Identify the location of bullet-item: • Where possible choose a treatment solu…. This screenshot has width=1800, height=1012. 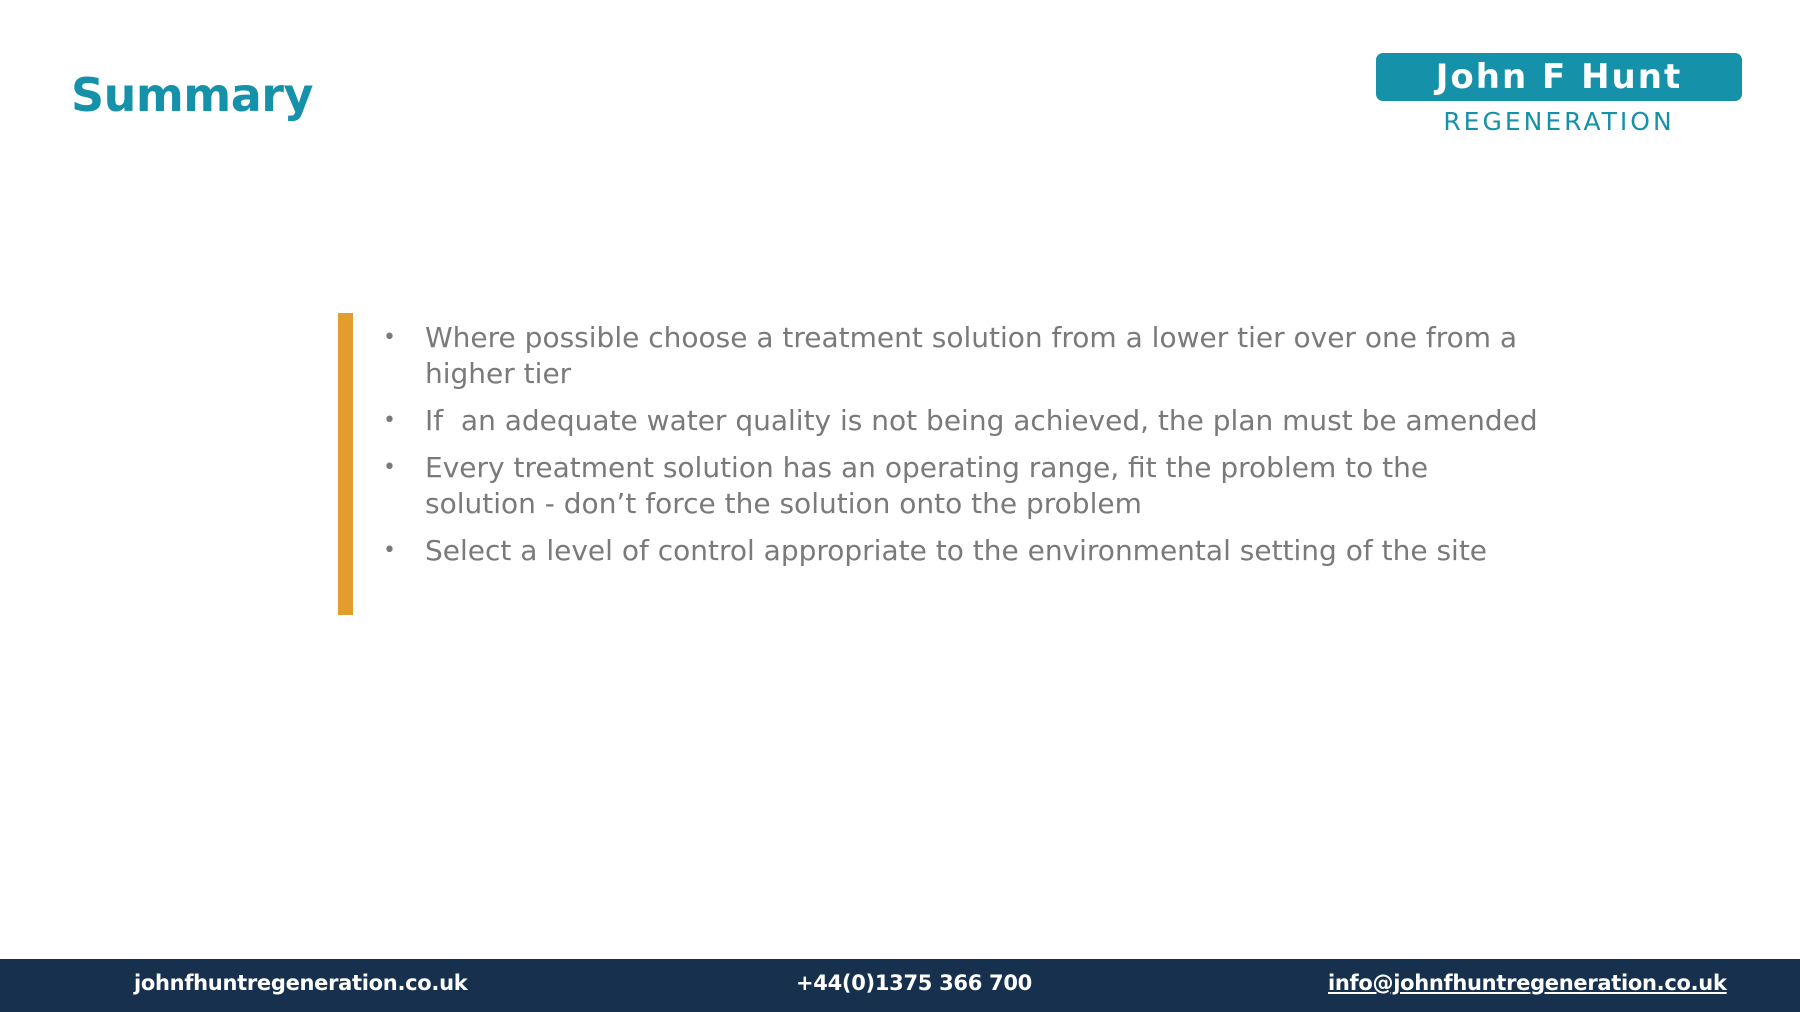
(963, 356).